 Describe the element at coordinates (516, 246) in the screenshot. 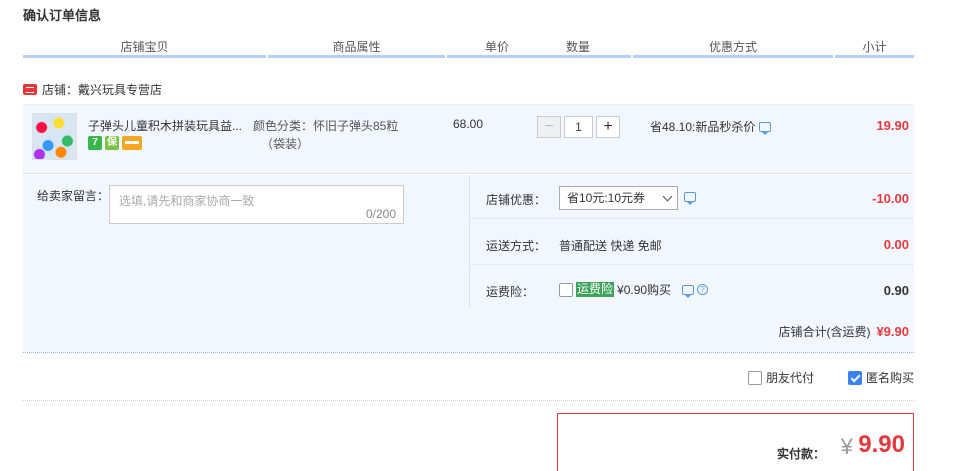

I see `shipping-label: 运送方式：` at that location.